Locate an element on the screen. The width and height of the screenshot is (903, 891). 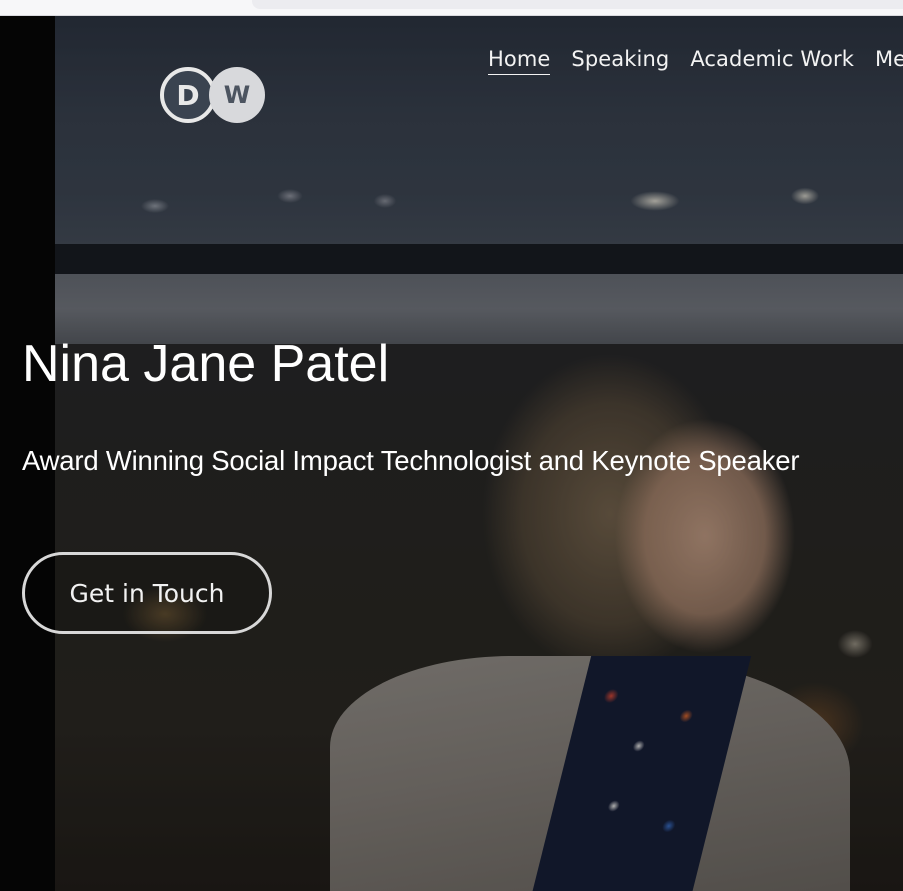
nav-item-home: Home is located at coordinates (519, 61).